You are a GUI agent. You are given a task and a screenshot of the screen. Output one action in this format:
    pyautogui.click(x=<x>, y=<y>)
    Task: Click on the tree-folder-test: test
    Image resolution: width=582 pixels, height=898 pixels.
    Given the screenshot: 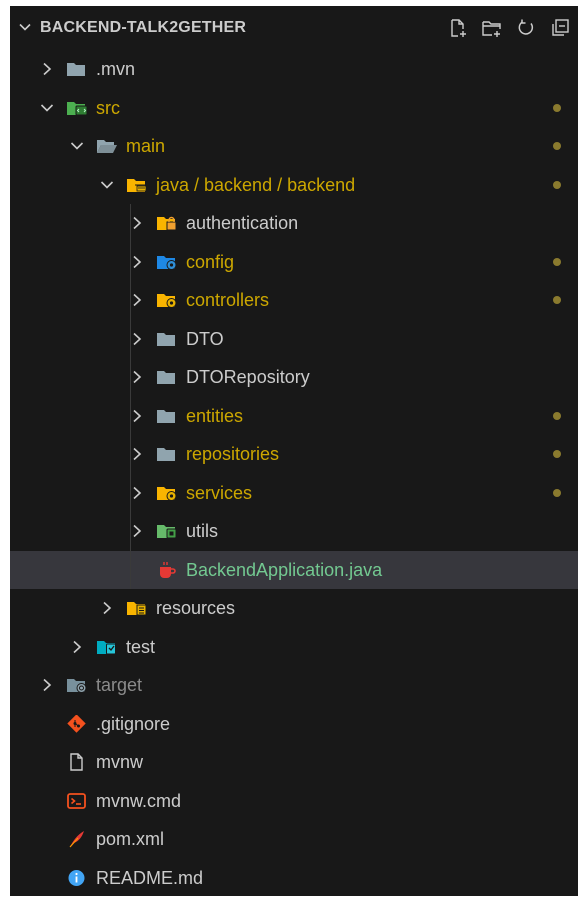 What is the action you would take?
    pyautogui.click(x=294, y=647)
    